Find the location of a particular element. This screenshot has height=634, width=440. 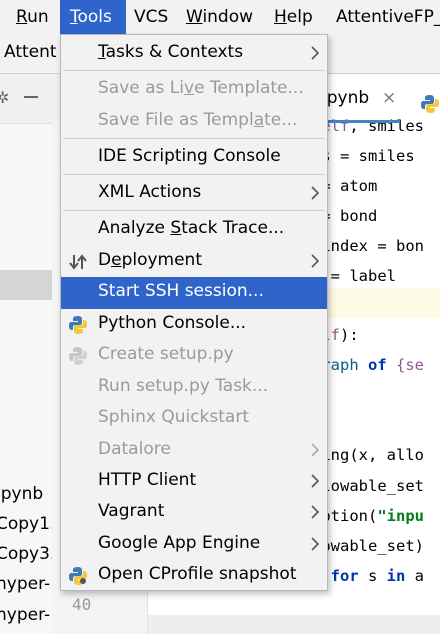

minimize-icon is located at coordinates (31, 97).